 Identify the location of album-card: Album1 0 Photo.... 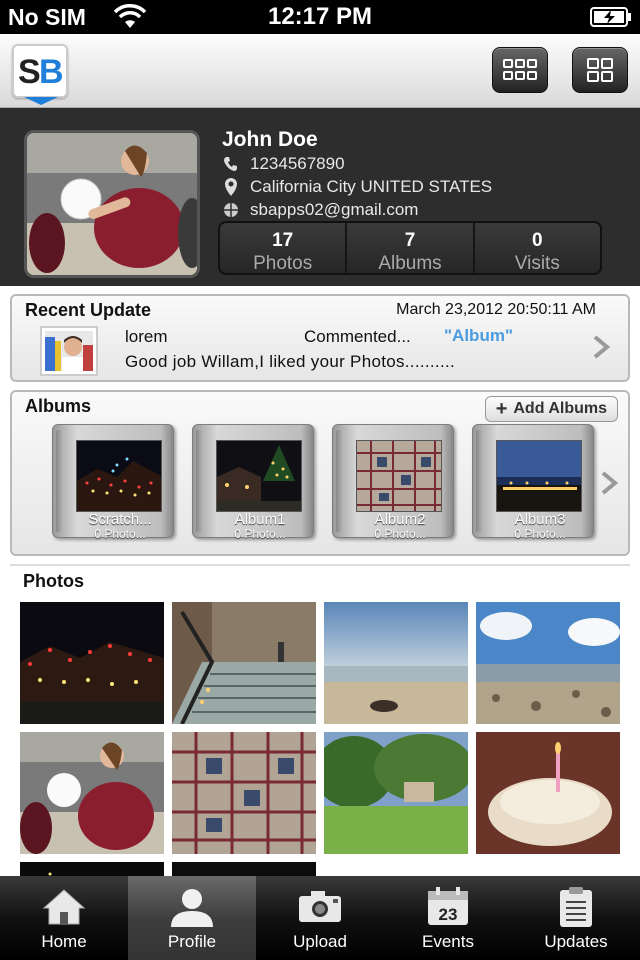
(253, 482).